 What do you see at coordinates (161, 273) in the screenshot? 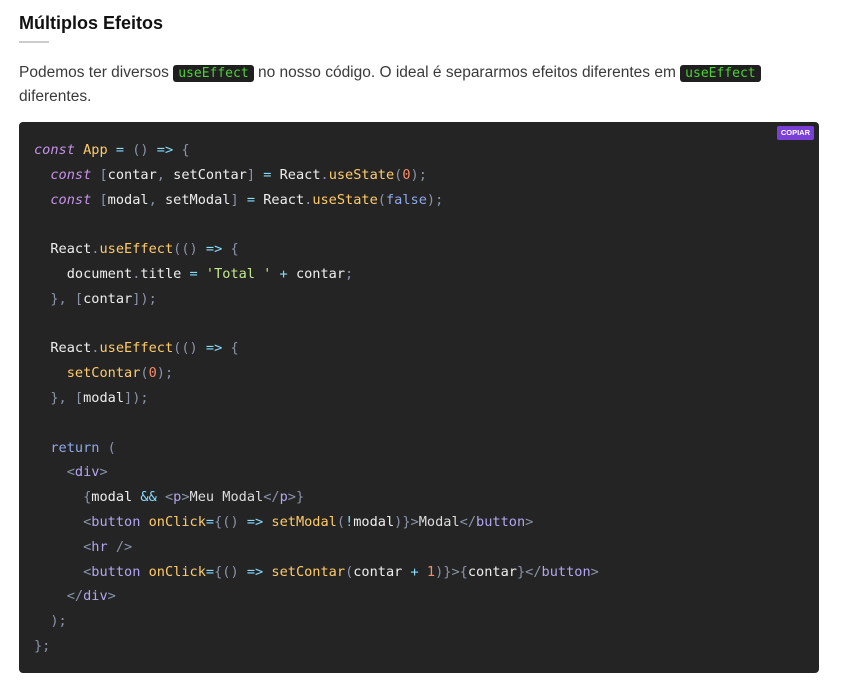
I see `code-token: title` at bounding box center [161, 273].